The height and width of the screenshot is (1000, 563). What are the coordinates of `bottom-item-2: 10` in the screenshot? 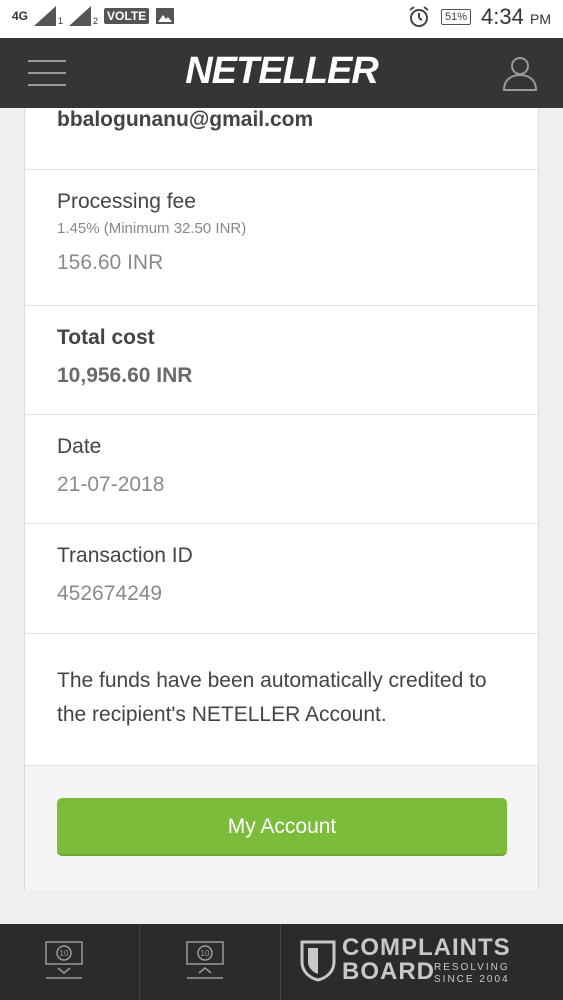 It's located at (211, 962).